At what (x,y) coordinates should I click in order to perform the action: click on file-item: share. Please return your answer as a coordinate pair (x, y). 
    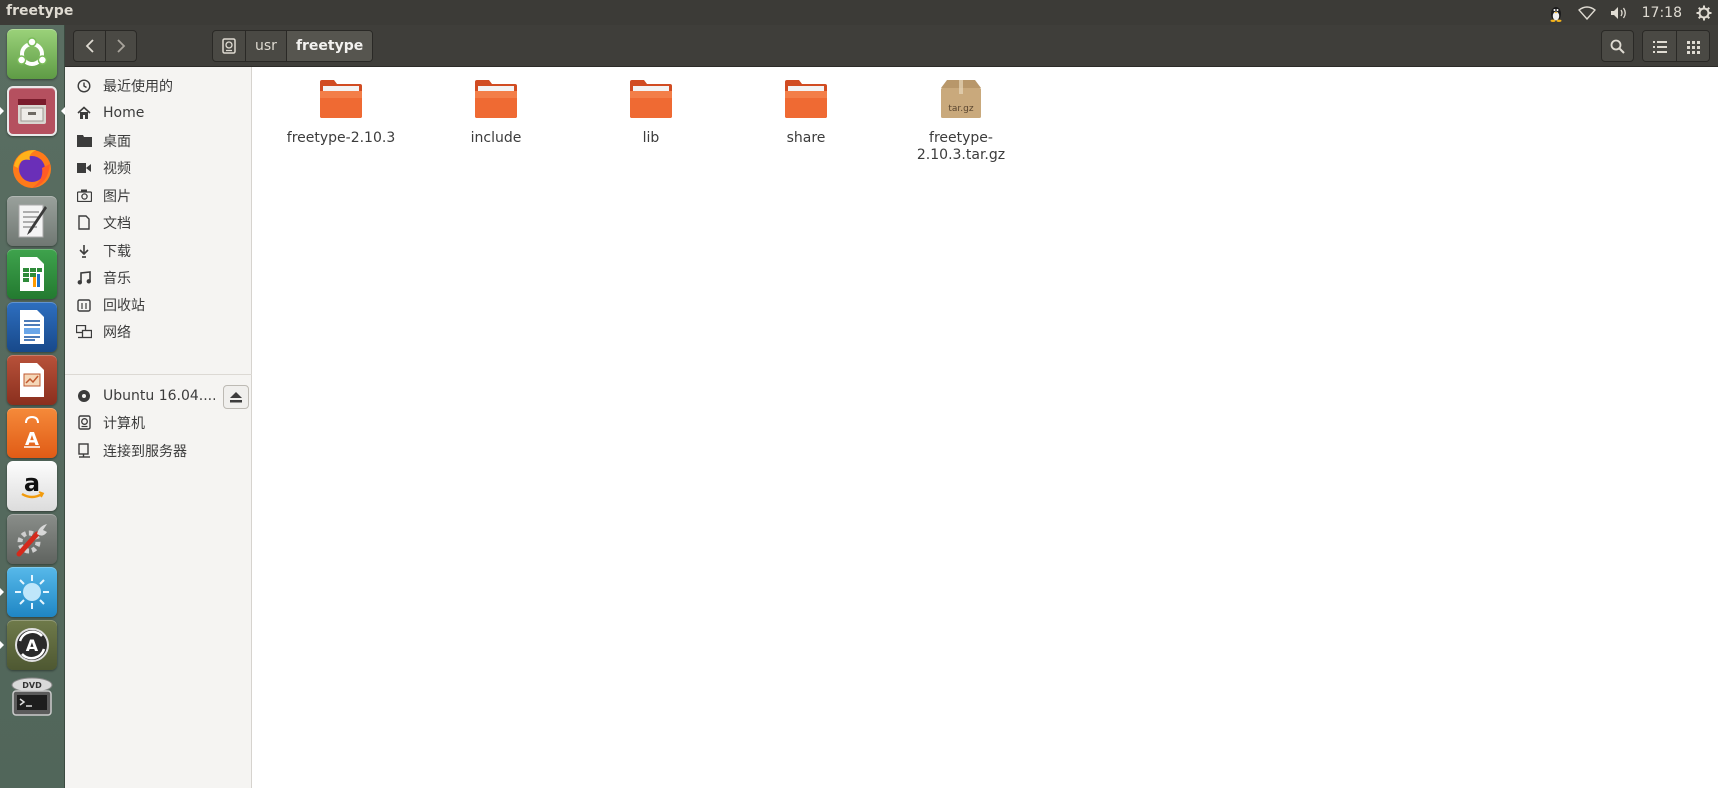
    Looking at the image, I should click on (806, 107).